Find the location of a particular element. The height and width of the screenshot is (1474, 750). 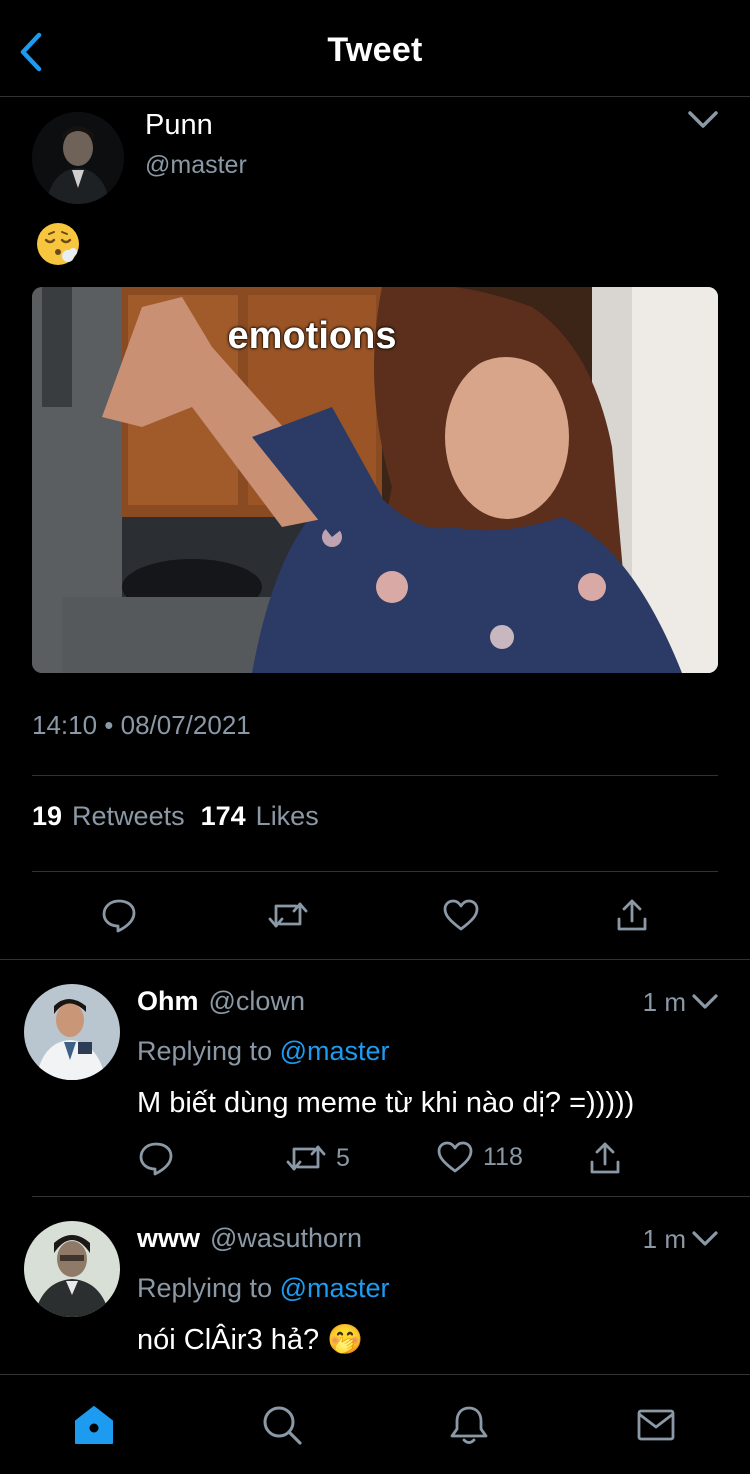

search-icon is located at coordinates (282, 1425).